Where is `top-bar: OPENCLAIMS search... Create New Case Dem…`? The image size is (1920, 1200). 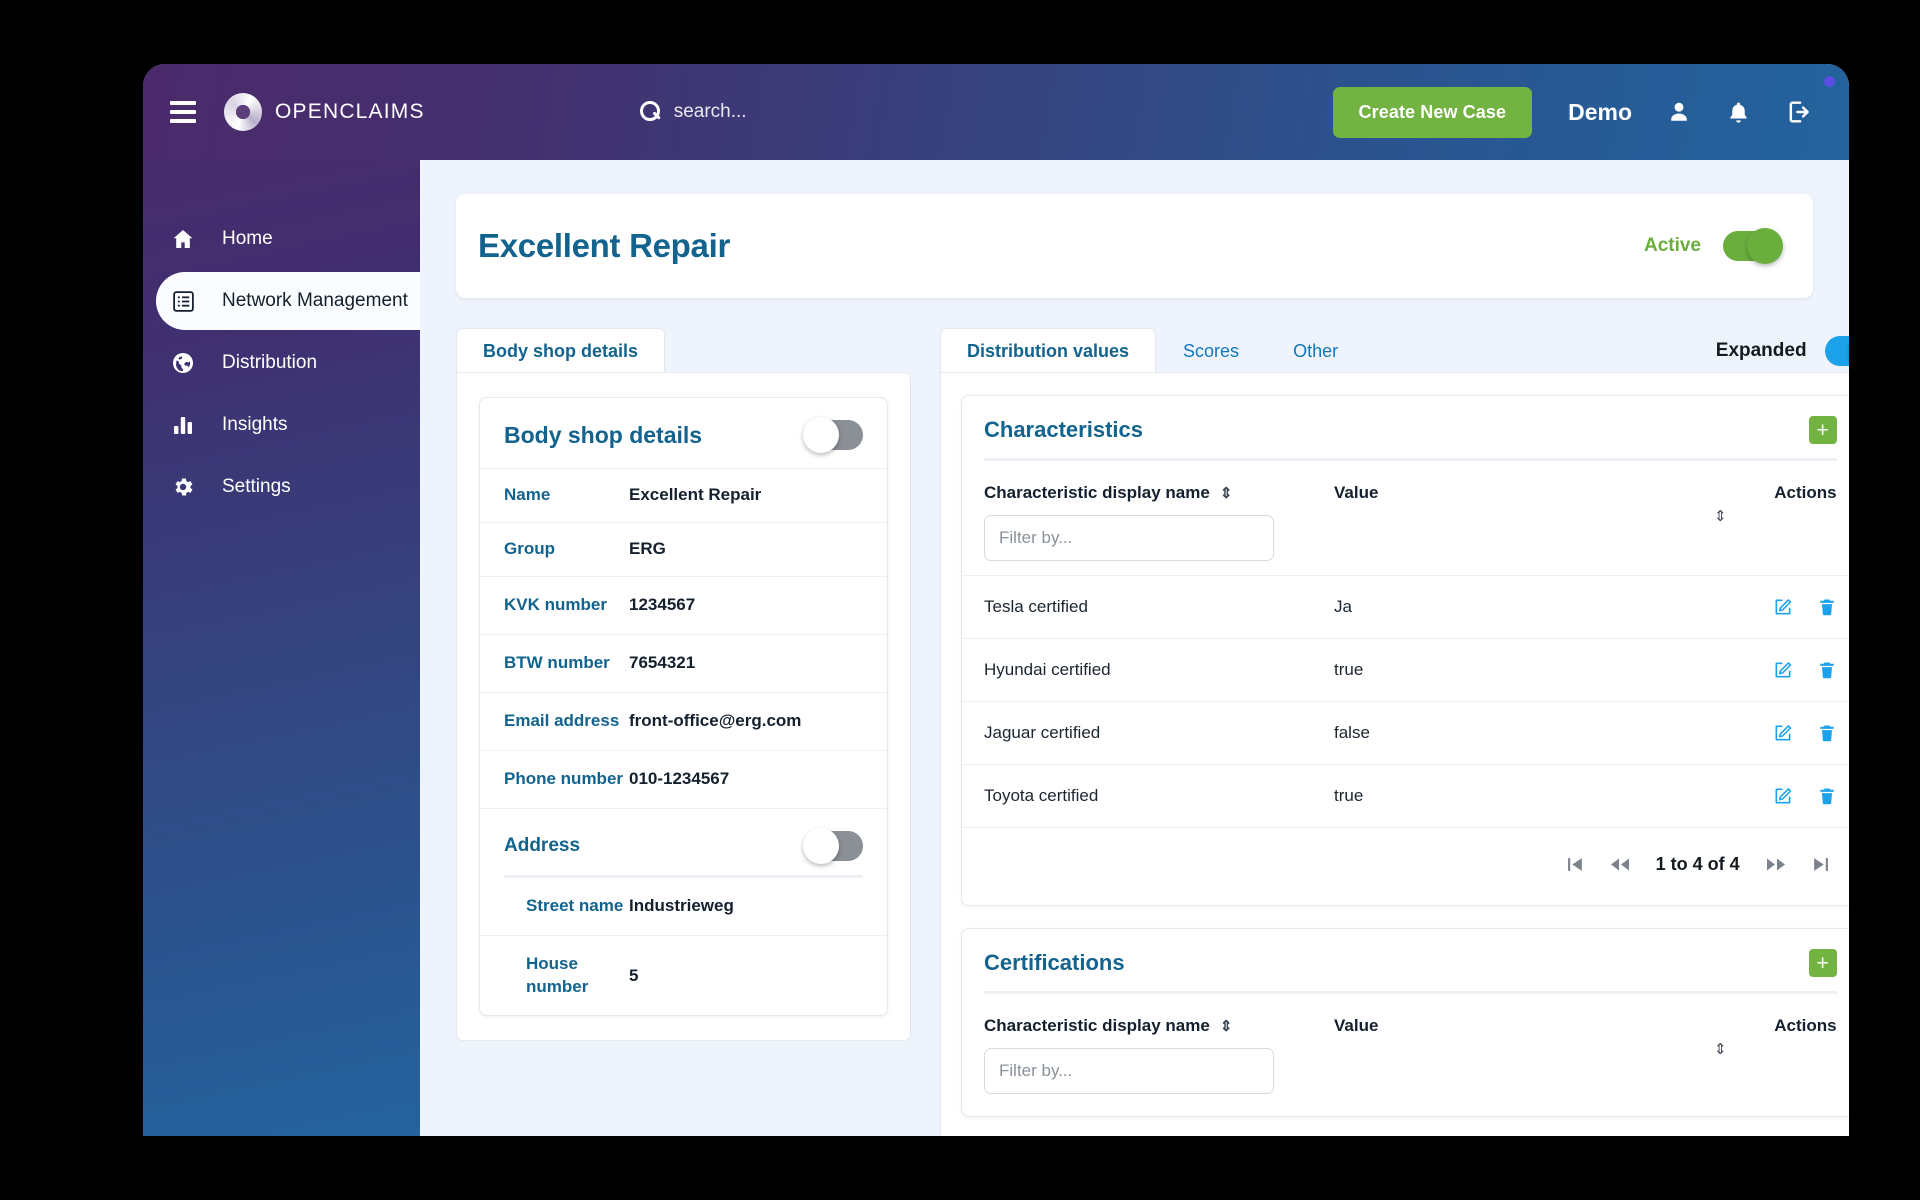 top-bar: OPENCLAIMS search... Create New Case Dem… is located at coordinates (996, 112).